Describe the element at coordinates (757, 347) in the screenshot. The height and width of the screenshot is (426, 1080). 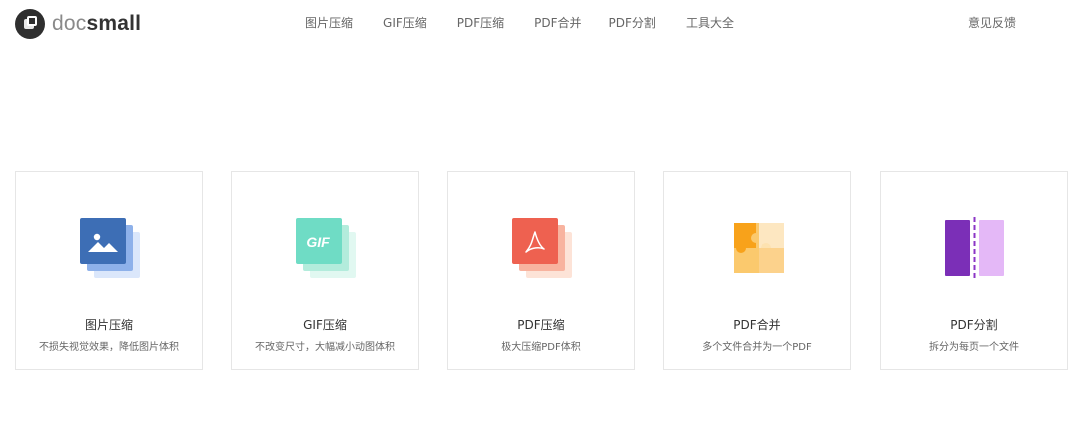
I see `card-description: 多个文件合并为一个PDF` at that location.